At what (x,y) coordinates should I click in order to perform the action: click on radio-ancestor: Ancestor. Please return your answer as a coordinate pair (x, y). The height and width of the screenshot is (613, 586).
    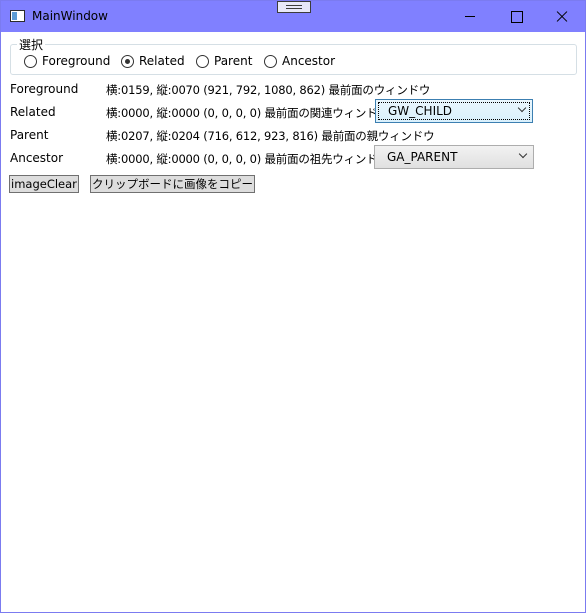
    Looking at the image, I should click on (299, 61).